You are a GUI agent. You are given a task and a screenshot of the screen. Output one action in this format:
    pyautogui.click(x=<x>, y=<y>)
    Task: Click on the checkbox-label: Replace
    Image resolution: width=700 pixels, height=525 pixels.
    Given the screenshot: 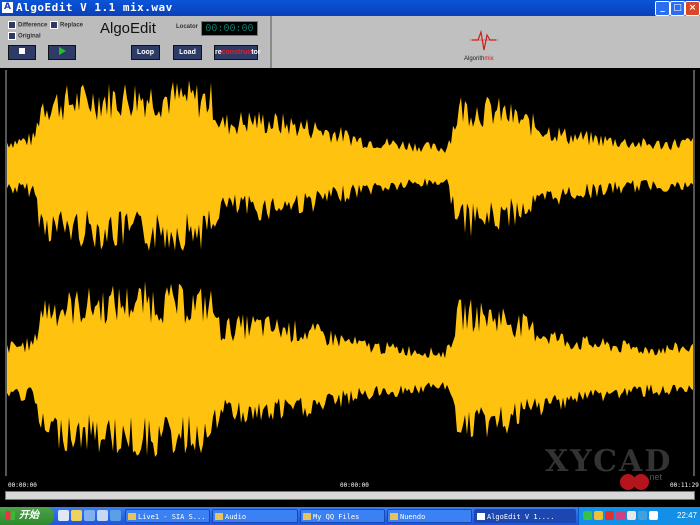 What is the action you would take?
    pyautogui.click(x=72, y=25)
    